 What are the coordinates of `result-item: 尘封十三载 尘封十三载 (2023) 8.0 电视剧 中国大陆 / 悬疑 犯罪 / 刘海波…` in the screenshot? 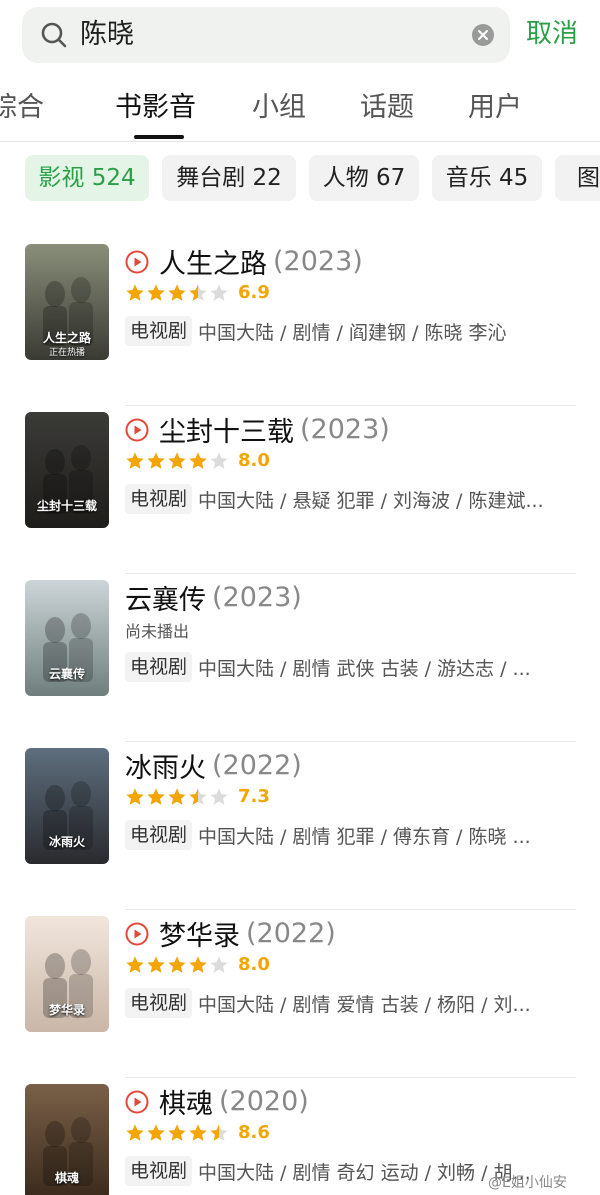 It's located at (300, 490).